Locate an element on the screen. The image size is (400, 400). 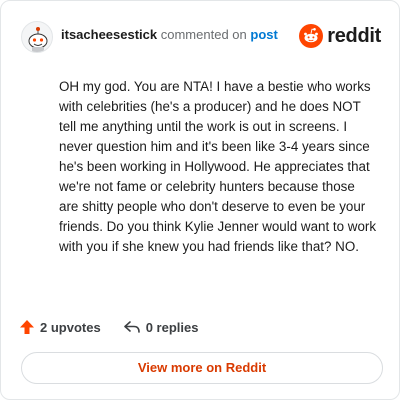
reply-arrow-icon is located at coordinates (131, 327).